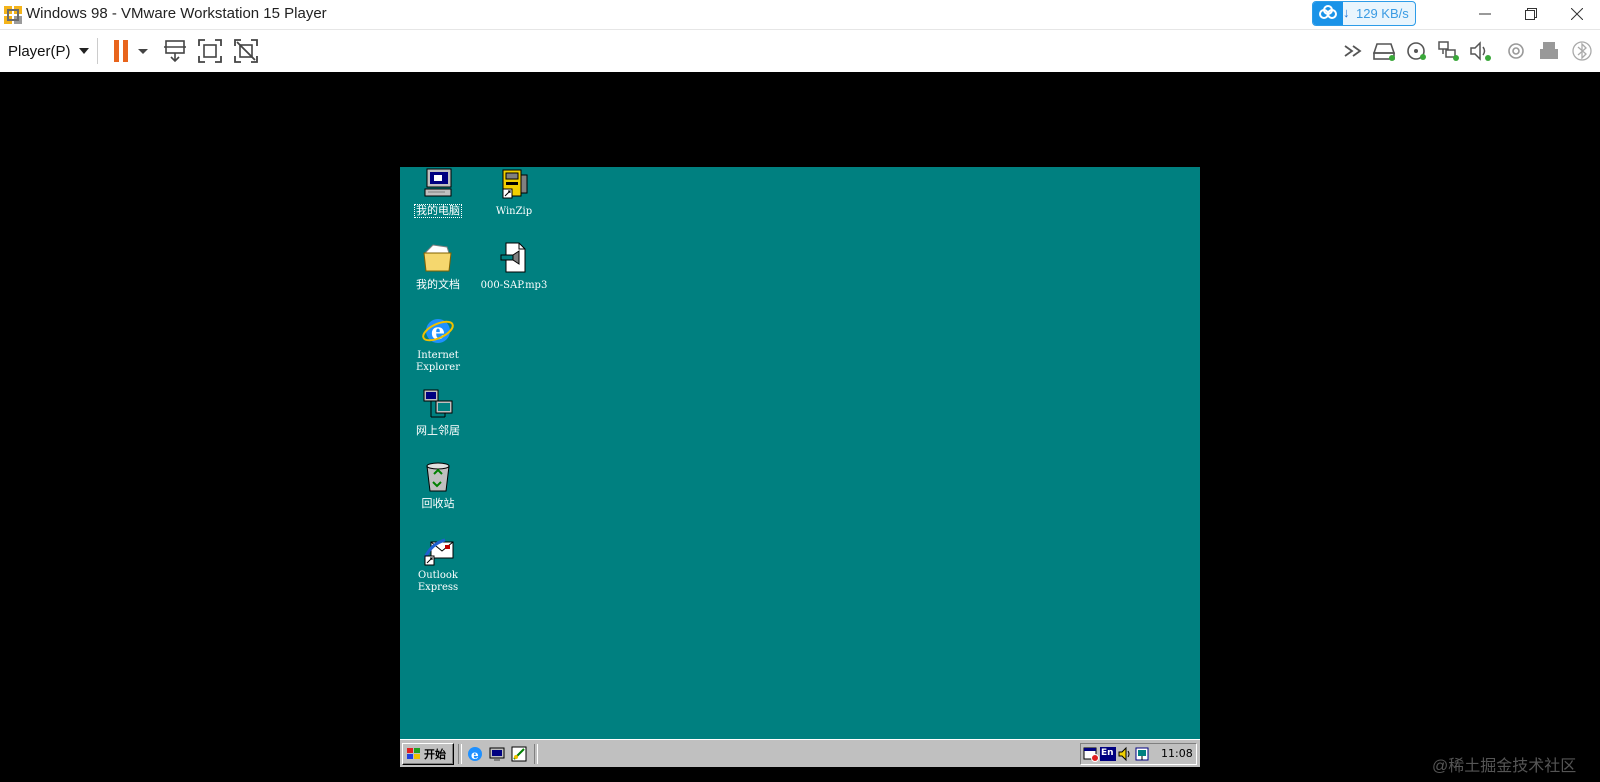 This screenshot has height=782, width=1600. I want to click on quick-launch-show-desktop, so click(497, 754).